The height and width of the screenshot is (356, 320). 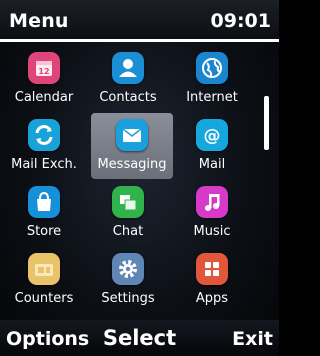 What do you see at coordinates (132, 135) in the screenshot?
I see `messaging-icon` at bounding box center [132, 135].